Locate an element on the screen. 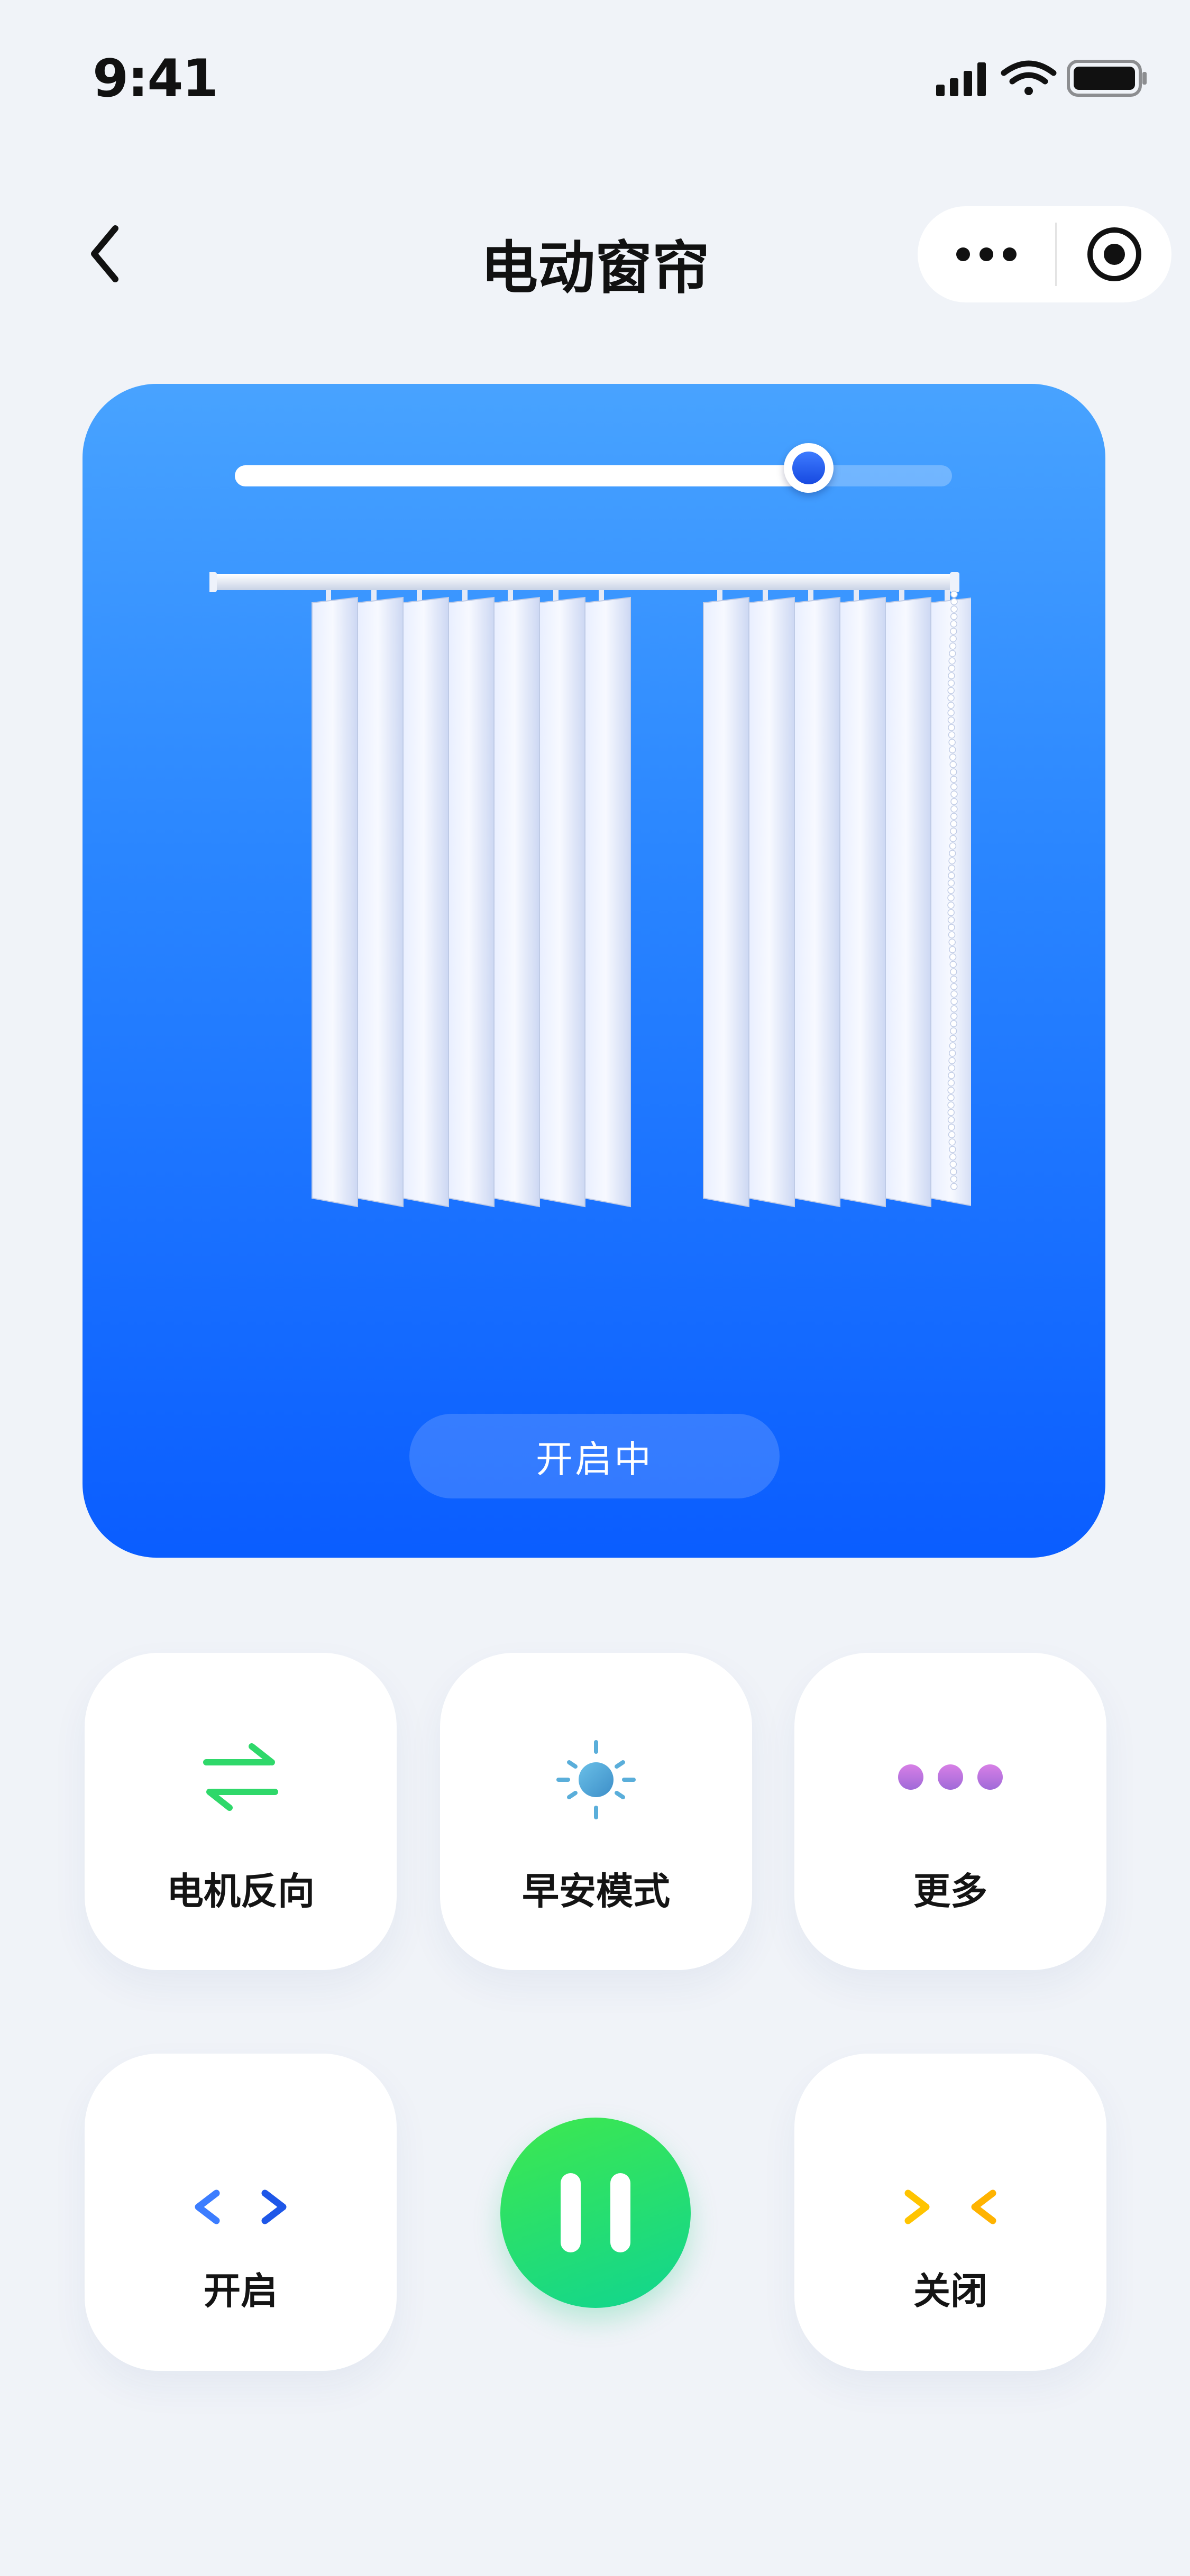 This screenshot has width=1190, height=2576. pause-icon-bar-right is located at coordinates (620, 2212).